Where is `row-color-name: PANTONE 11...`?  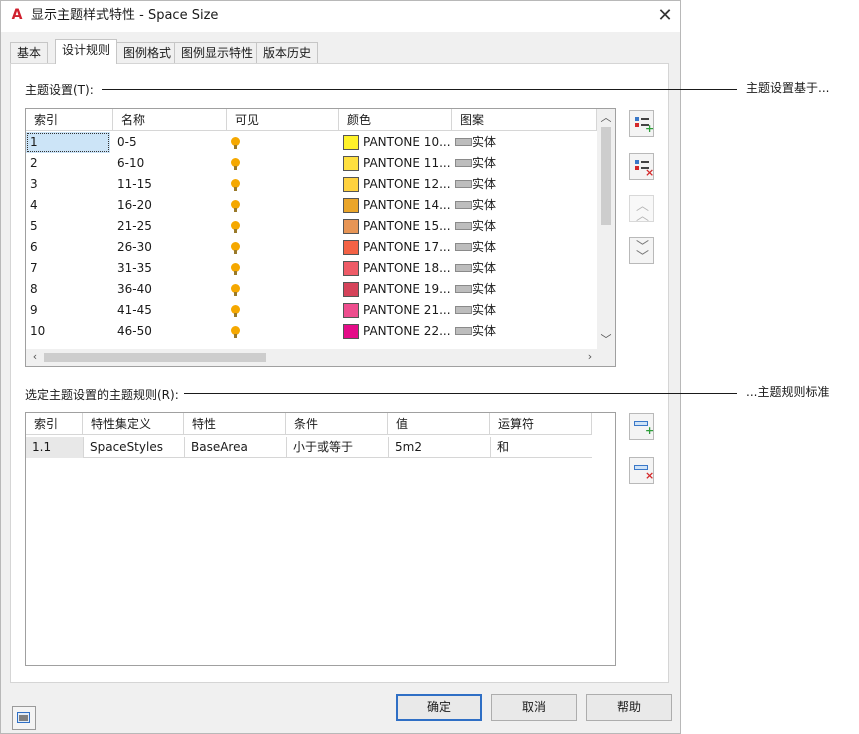 row-color-name: PANTONE 11... is located at coordinates (405, 163).